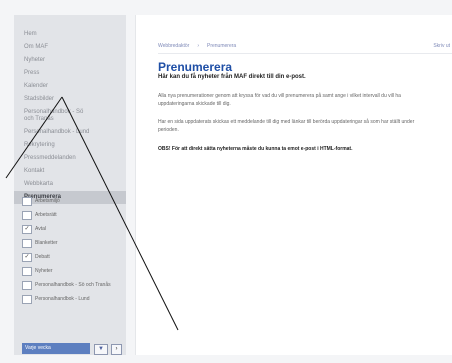 The width and height of the screenshot is (452, 363). Describe the element at coordinates (70, 171) in the screenshot. I see `sidebar-item-contact: Kontakt` at that location.